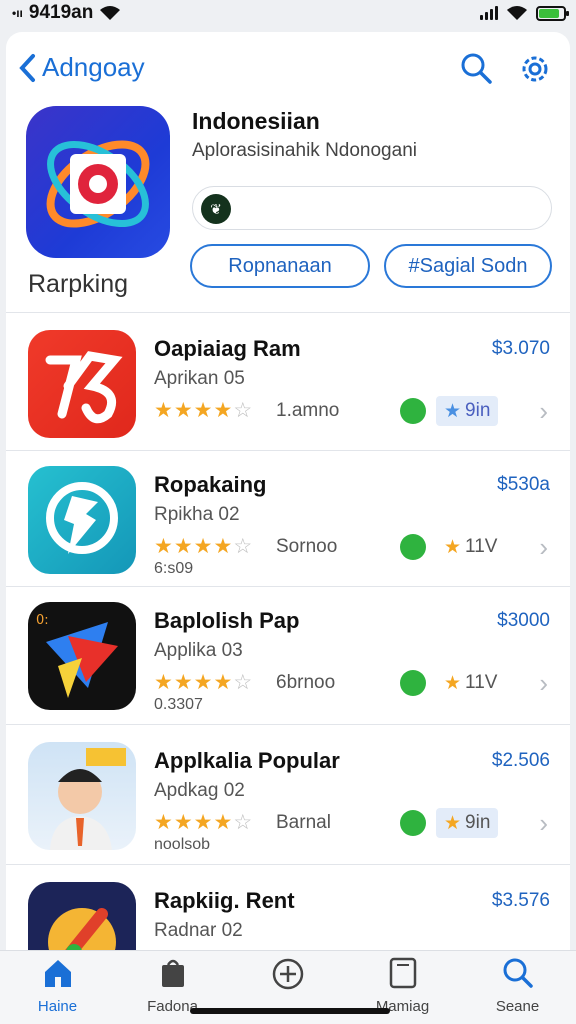 Image resolution: width=576 pixels, height=1024 pixels. What do you see at coordinates (82, 656) in the screenshot?
I see `app-icon: 0:` at bounding box center [82, 656].